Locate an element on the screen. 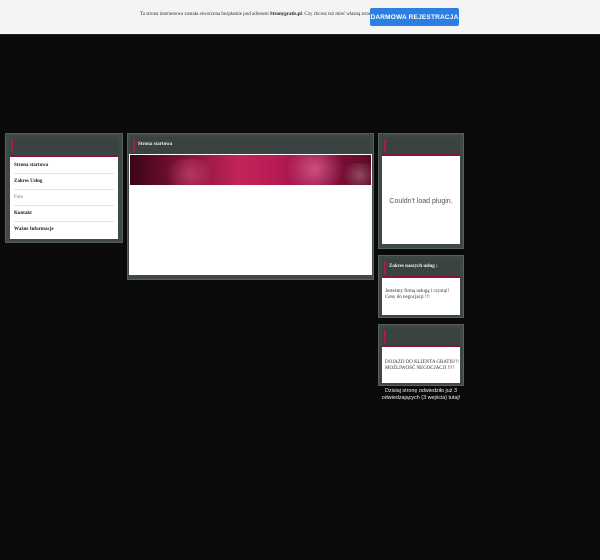 This screenshot has height=560, width=600. notice-suffix: . Czy chcesz też mieć własną stronę? is located at coordinates (338, 14).